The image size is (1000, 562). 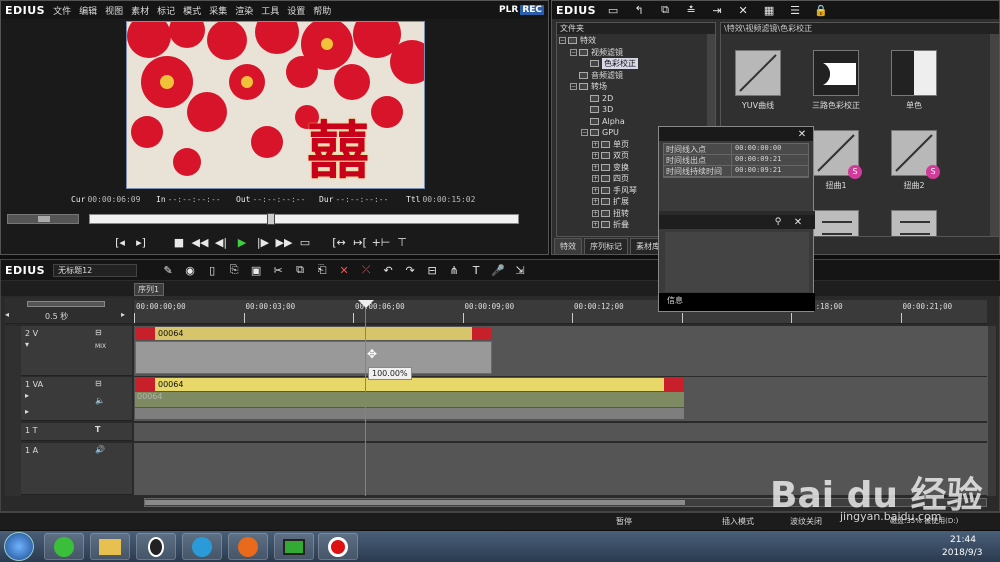 What do you see at coordinates (798, 222) in the screenshot?
I see `close-subpanel-icon: ✕` at bounding box center [798, 222].